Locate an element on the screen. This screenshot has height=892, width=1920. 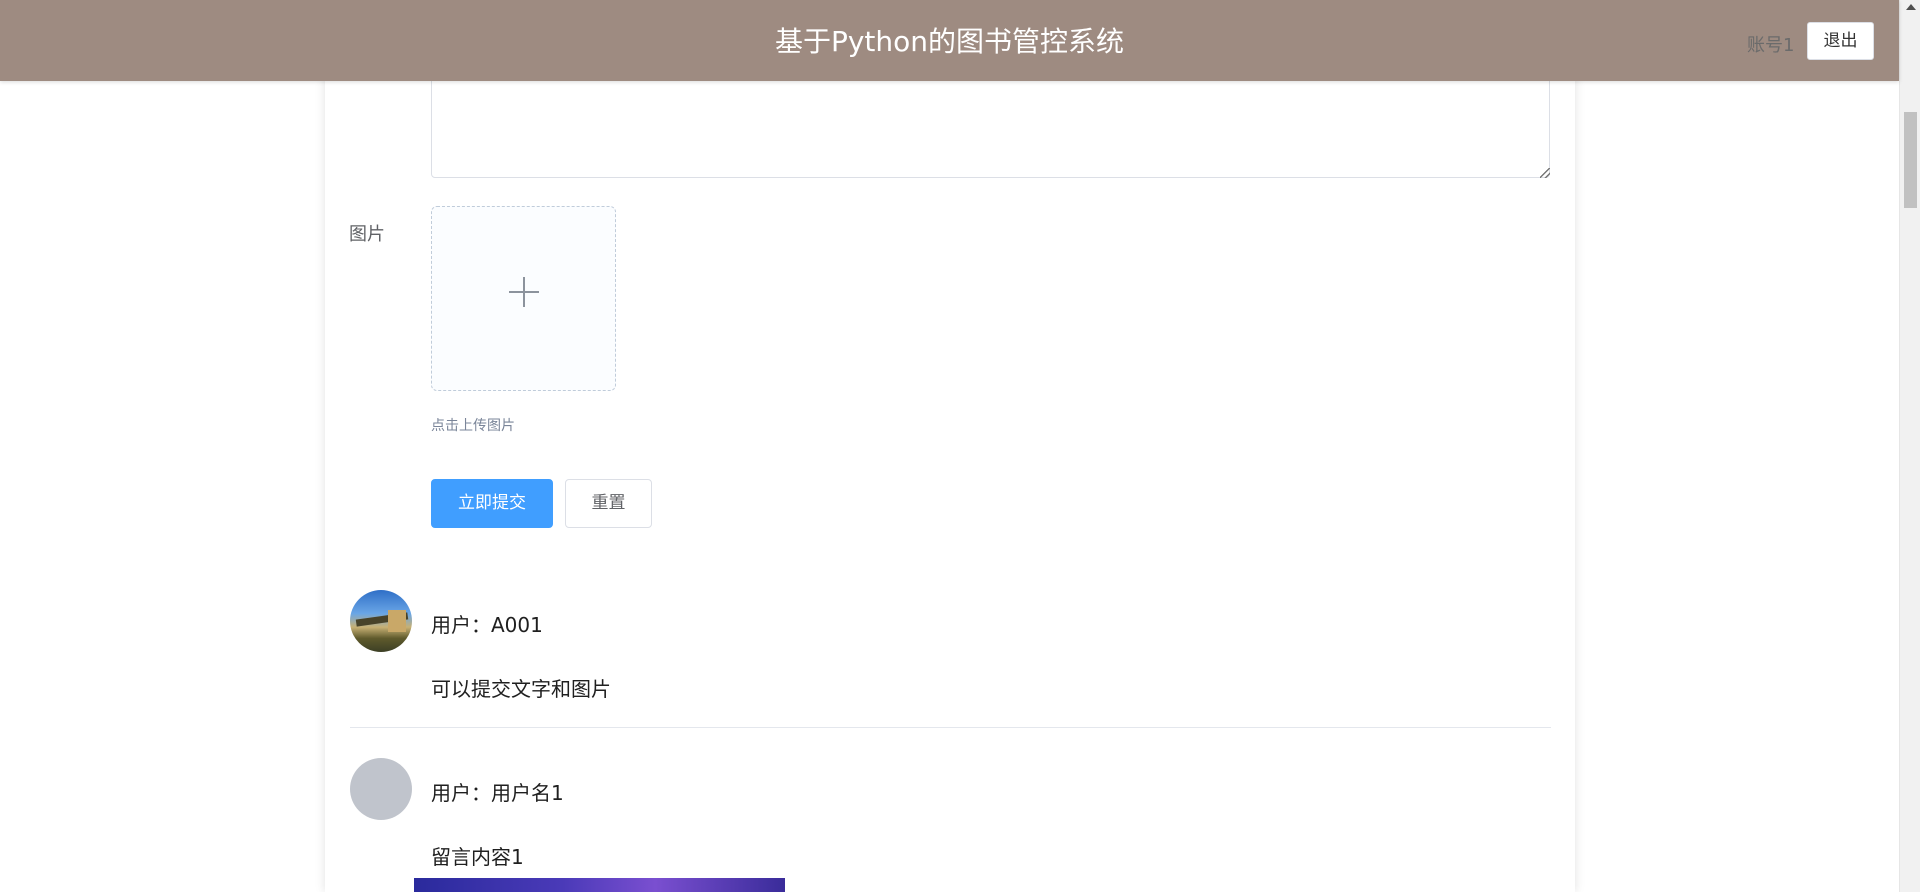
top-header: 基于Python的图书管控系统 账号1 退出 is located at coordinates (949, 40).